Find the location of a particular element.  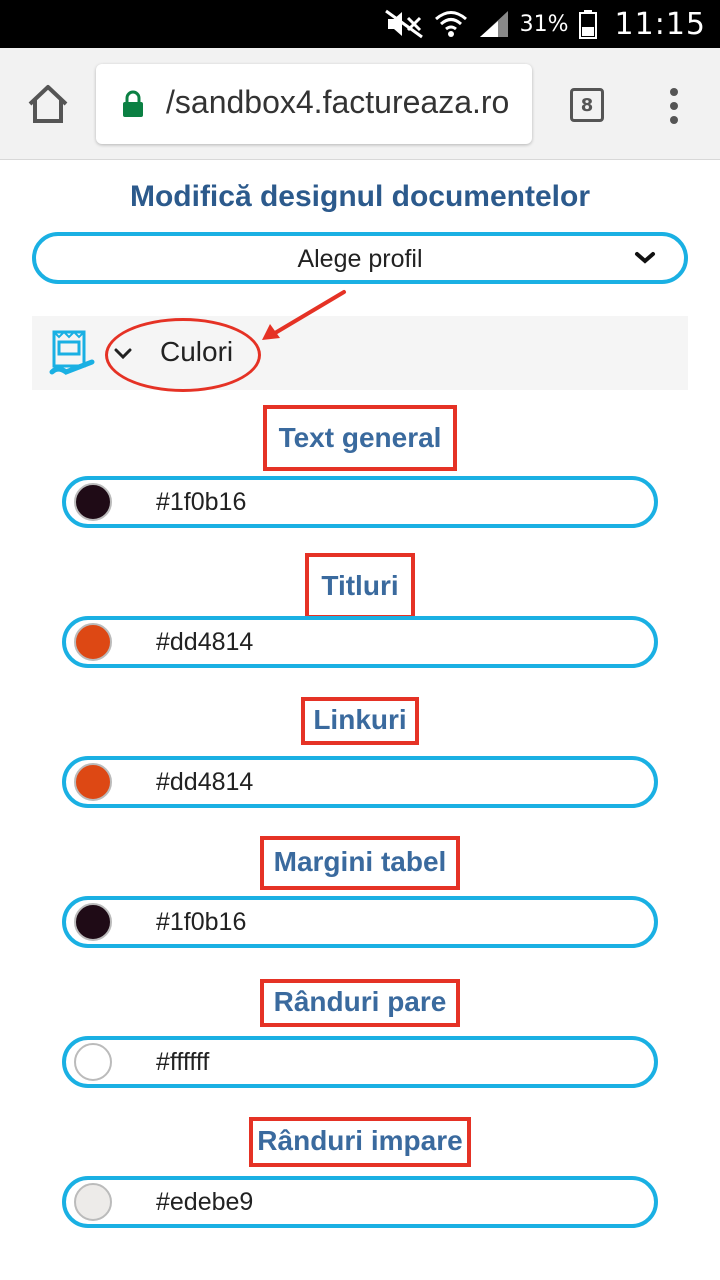

color-label-randuri-pare: Rânduri pare is located at coordinates (360, 1003).